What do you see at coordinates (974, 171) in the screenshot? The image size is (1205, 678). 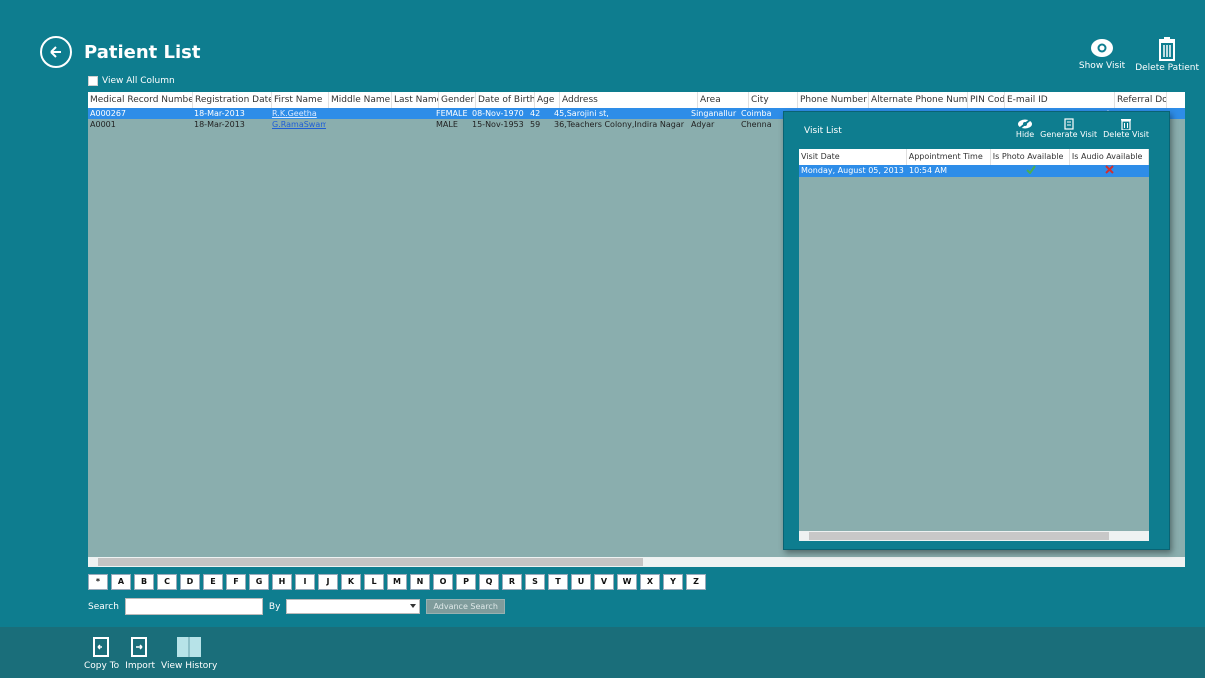 I see `visit-row: Monday, August 05, 2013 10:54 AM` at bounding box center [974, 171].